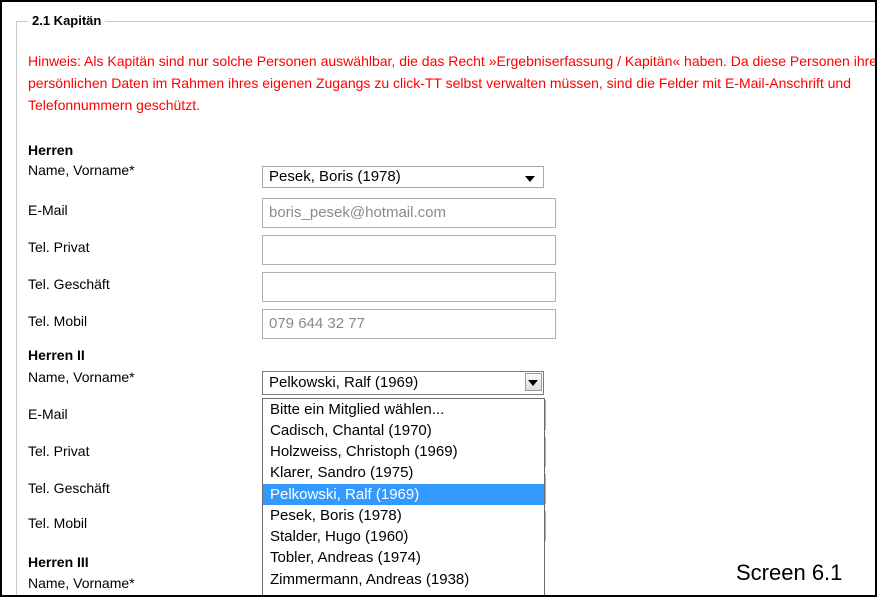 The height and width of the screenshot is (597, 877). I want to click on dropdown-option: Cadisch, Chantal (1970), so click(403, 430).